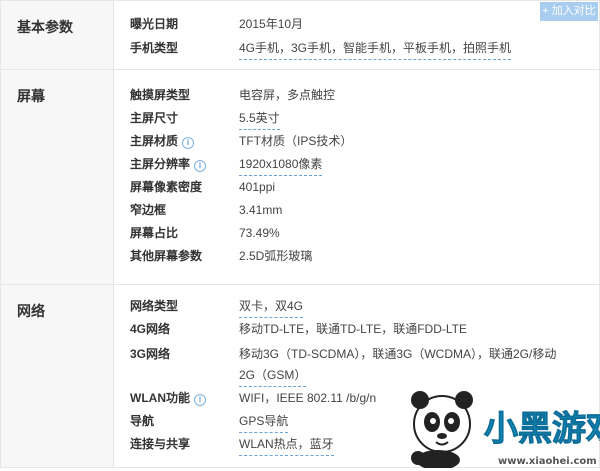 Image resolution: width=600 pixels, height=471 pixels. What do you see at coordinates (142, 421) in the screenshot?
I see `spec-label: 导航` at bounding box center [142, 421].